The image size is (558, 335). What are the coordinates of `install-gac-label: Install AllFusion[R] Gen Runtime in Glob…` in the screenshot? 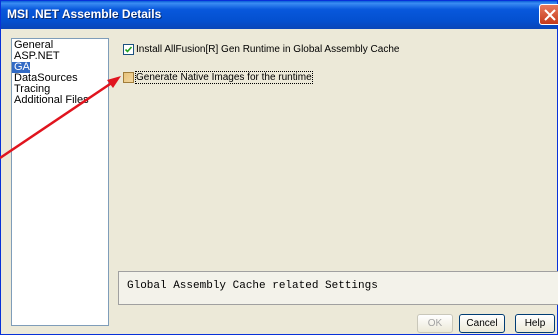 It's located at (267, 49).